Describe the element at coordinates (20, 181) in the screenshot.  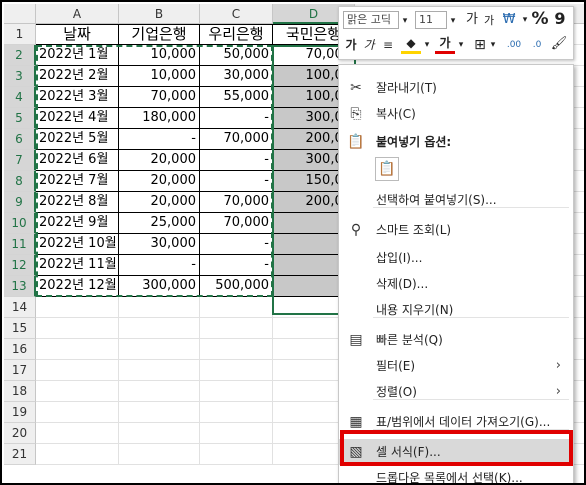
I see `row-header: 8` at that location.